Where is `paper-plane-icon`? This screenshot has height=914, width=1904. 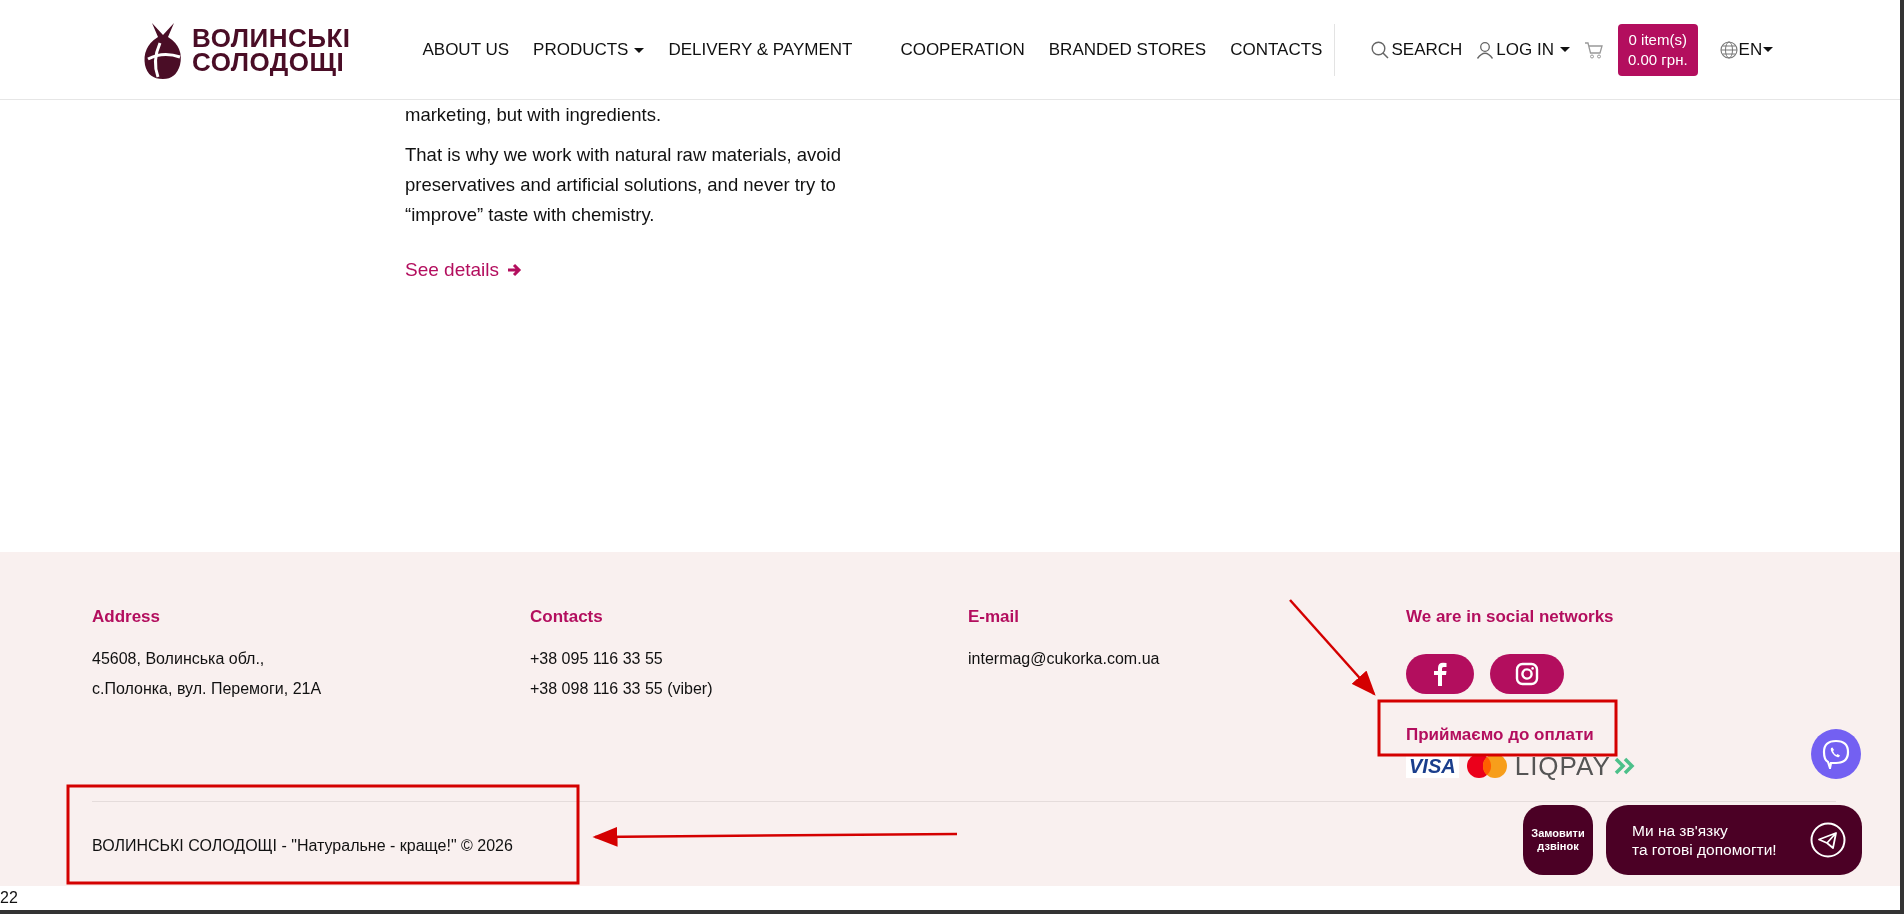
paper-plane-icon is located at coordinates (1828, 840).